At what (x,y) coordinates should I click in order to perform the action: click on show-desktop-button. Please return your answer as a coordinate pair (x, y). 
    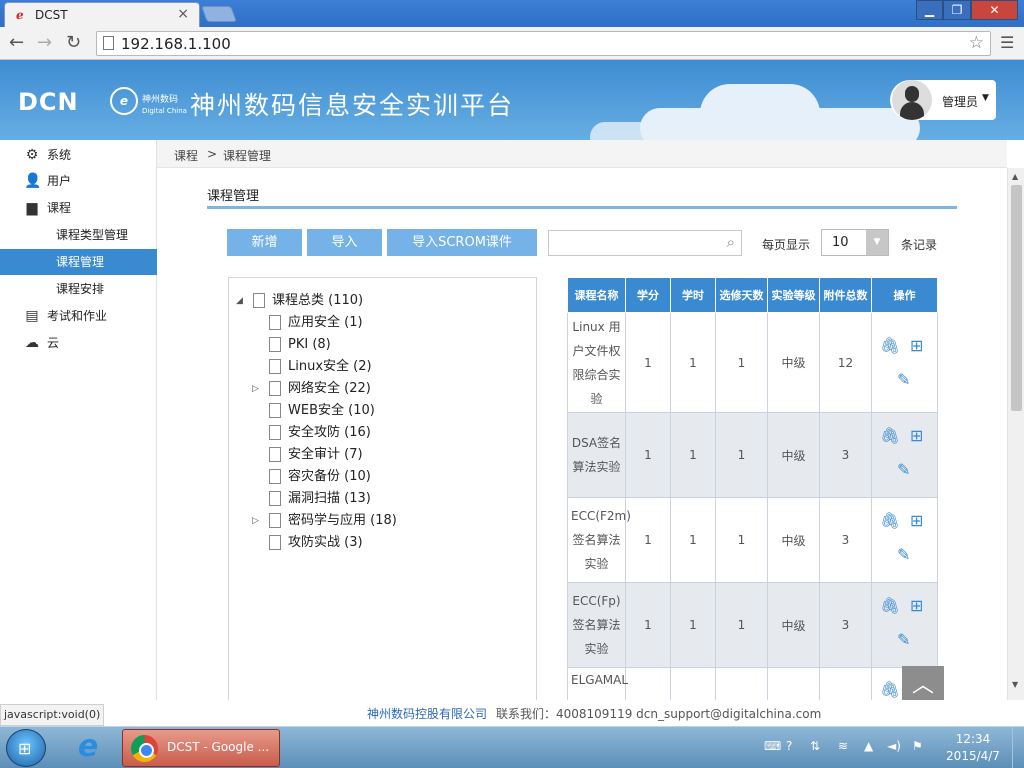
    Looking at the image, I should click on (1018, 747).